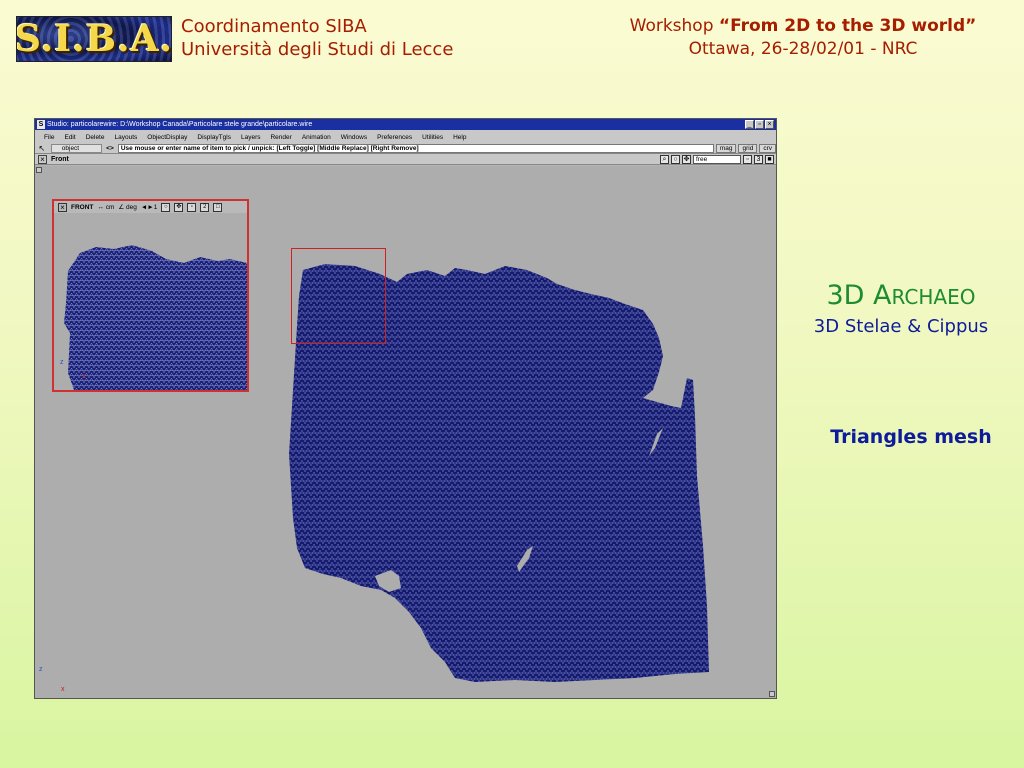 The image size is (1024, 768). Describe the element at coordinates (41, 669) in the screenshot. I see `axis-z-label: z` at that location.